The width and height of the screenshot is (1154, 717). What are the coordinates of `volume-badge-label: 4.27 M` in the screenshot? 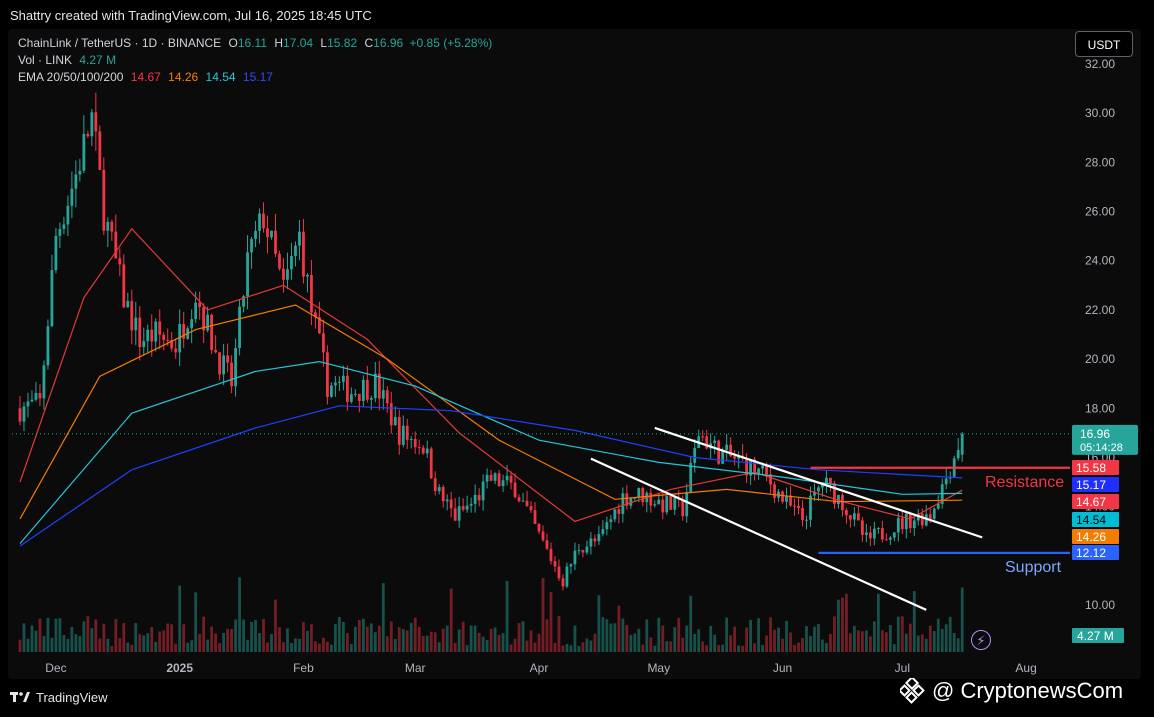 It's located at (1095, 636).